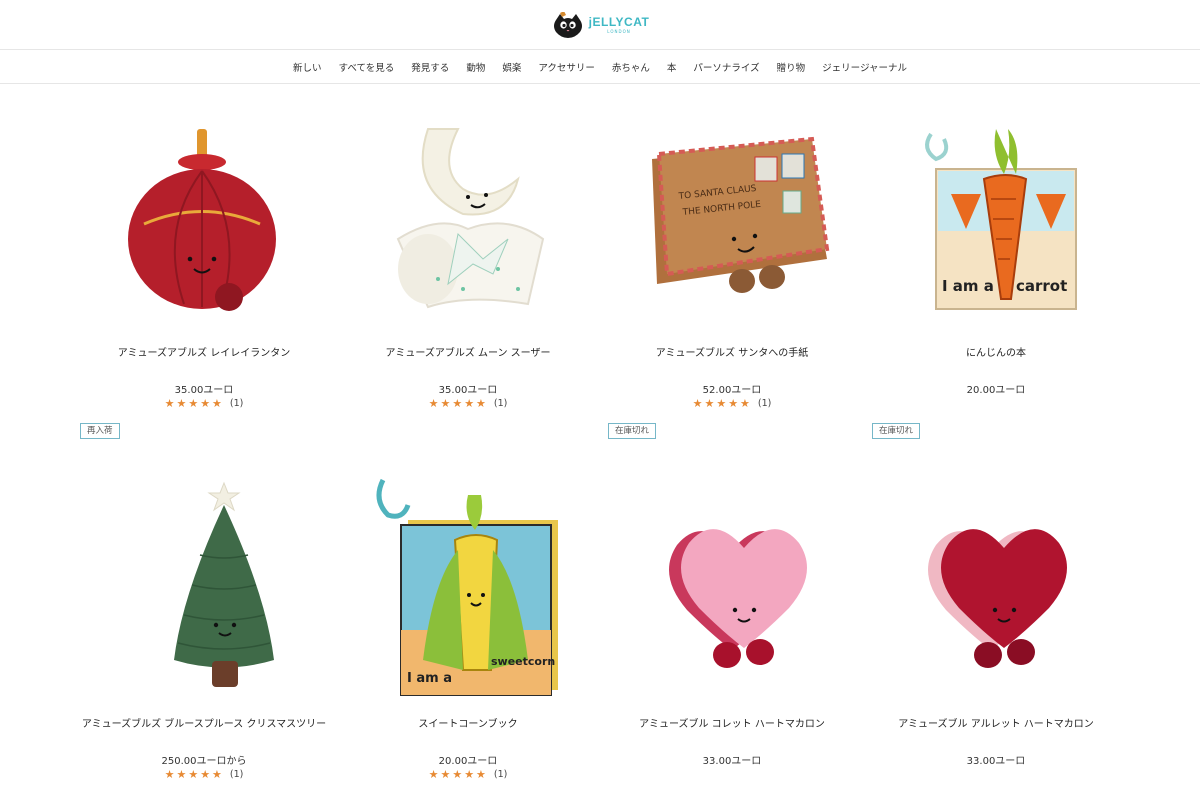 This screenshot has width=1200, height=801. I want to click on product-name: アミューズブルズ サンタへの手紙, so click(732, 351).